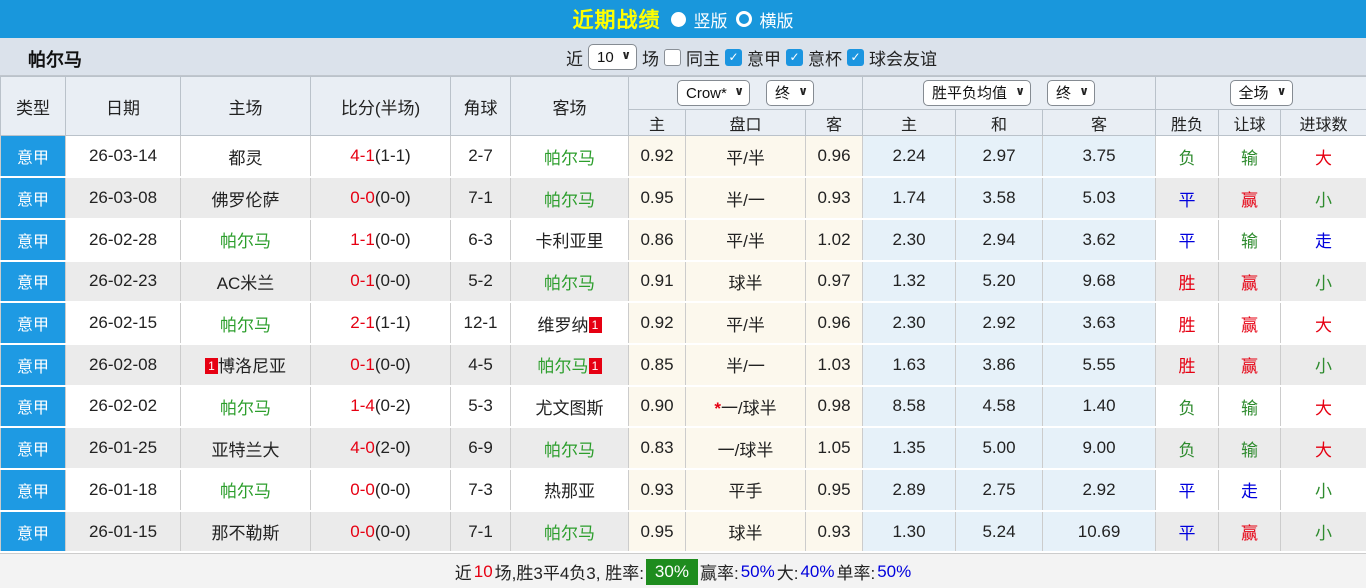 The height and width of the screenshot is (588, 1366). What do you see at coordinates (1099, 157) in the screenshot?
I see `avg-away-cell: 3.75` at bounding box center [1099, 157].